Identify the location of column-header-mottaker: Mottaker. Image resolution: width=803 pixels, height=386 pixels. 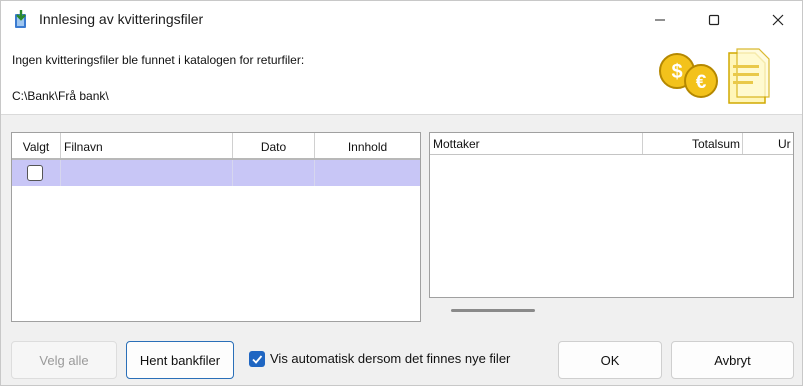
(536, 143).